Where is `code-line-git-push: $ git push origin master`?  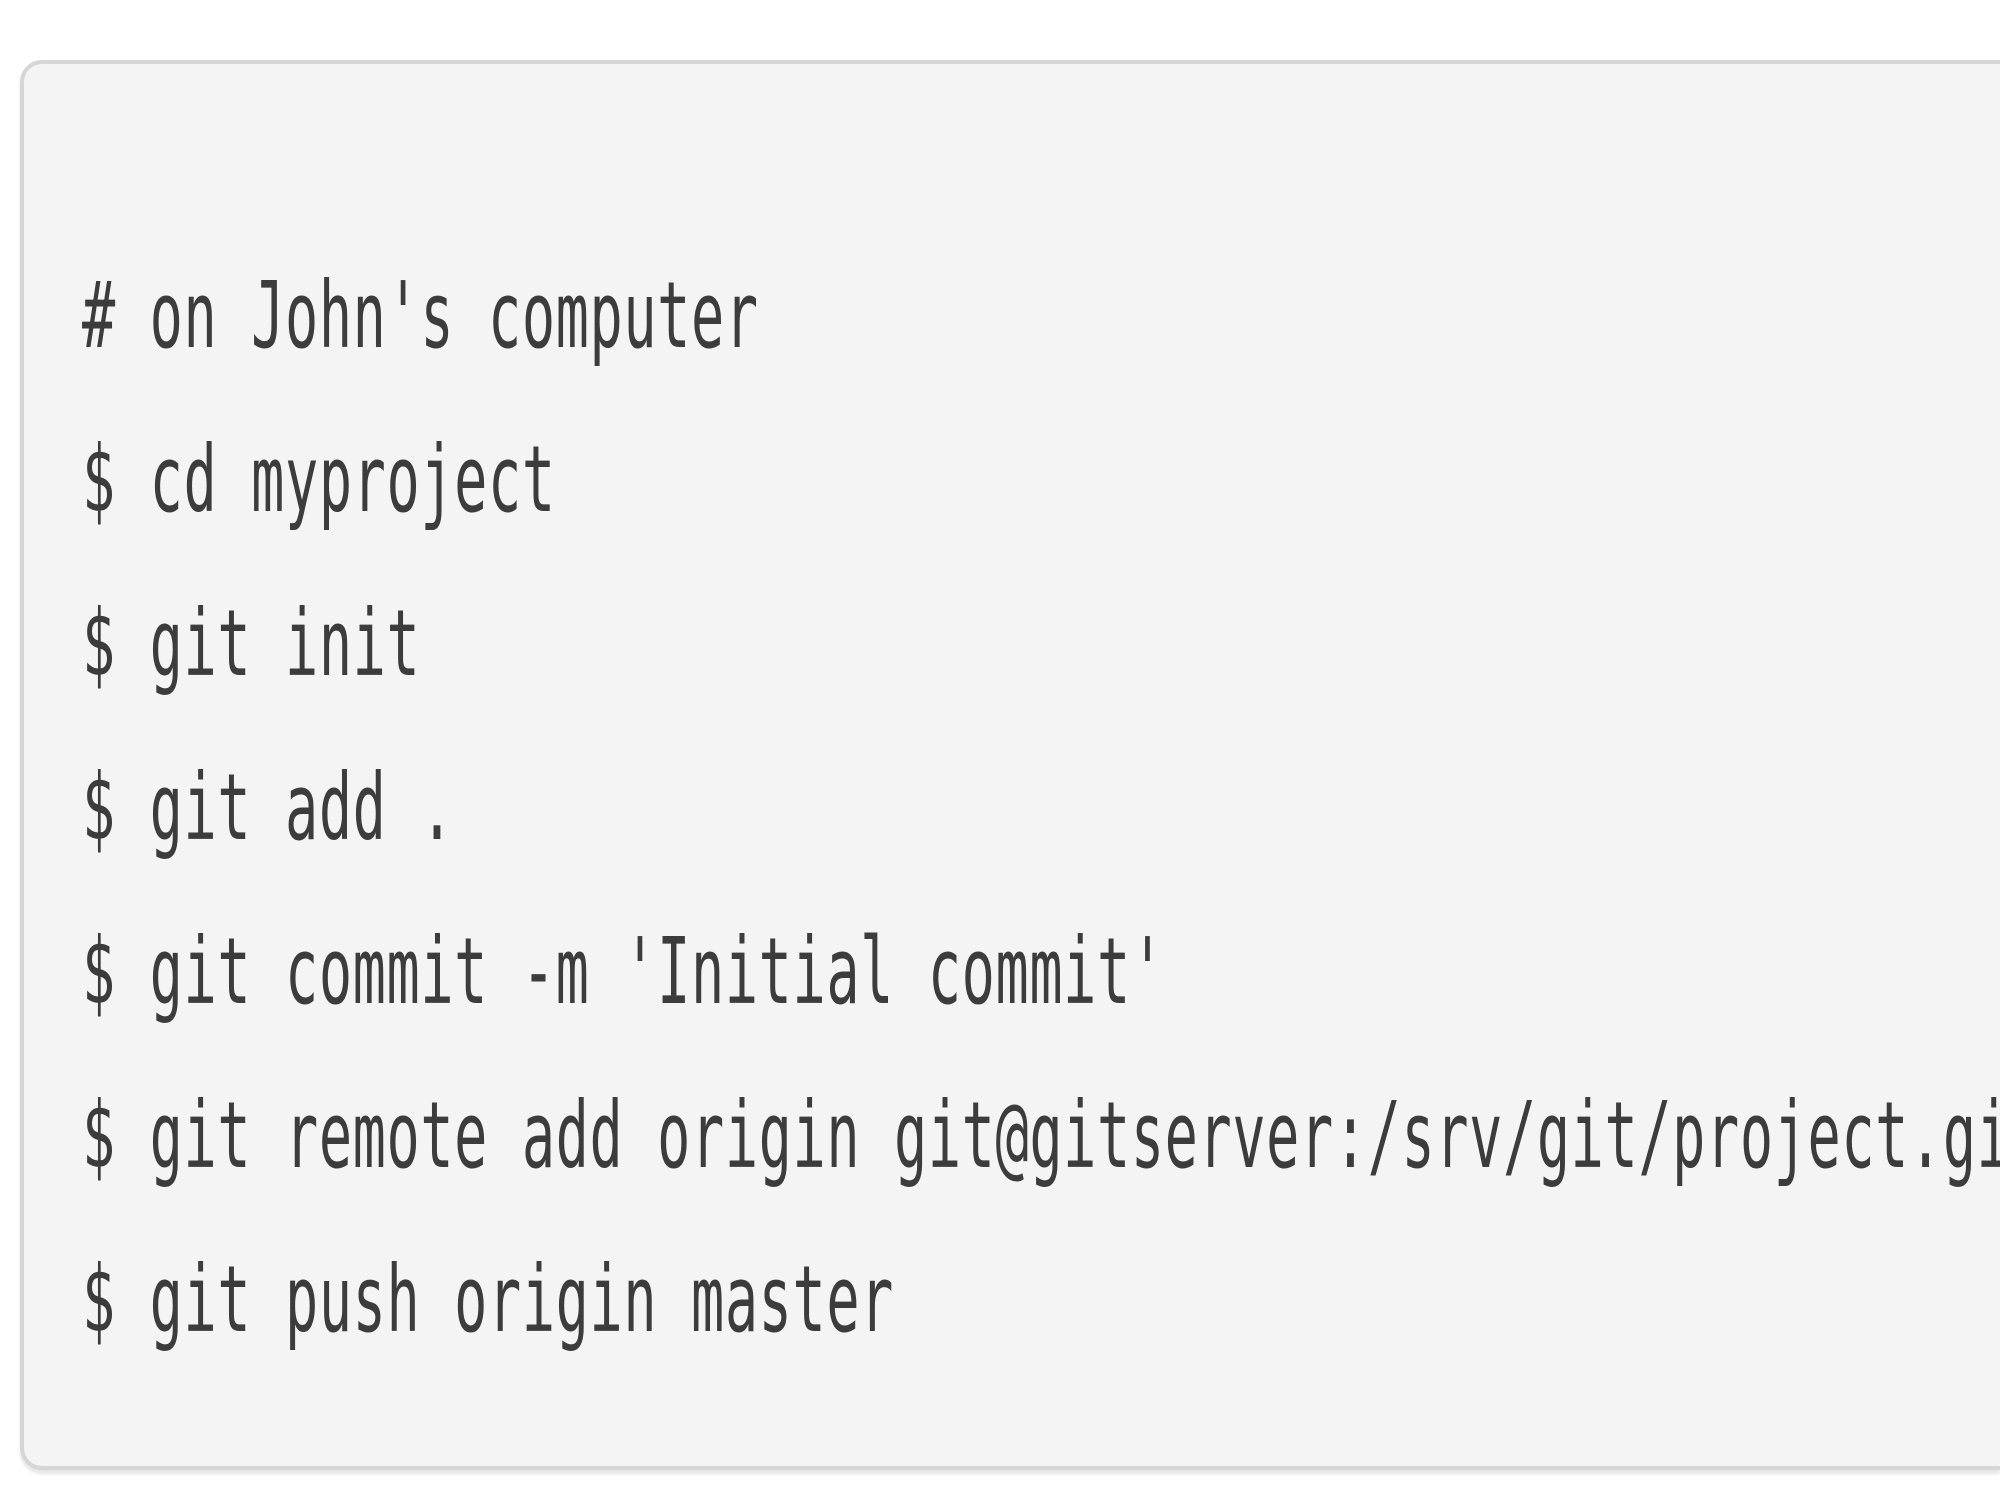
code-line-git-push: $ git push origin master is located at coordinates (488, 1299).